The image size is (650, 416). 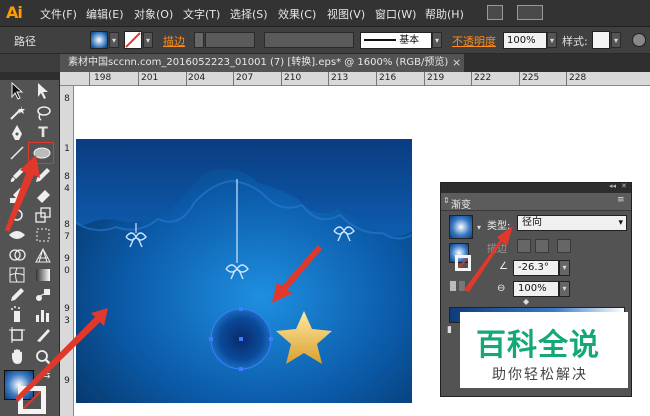 I want to click on menu-window: 窗口(W), so click(x=395, y=14).